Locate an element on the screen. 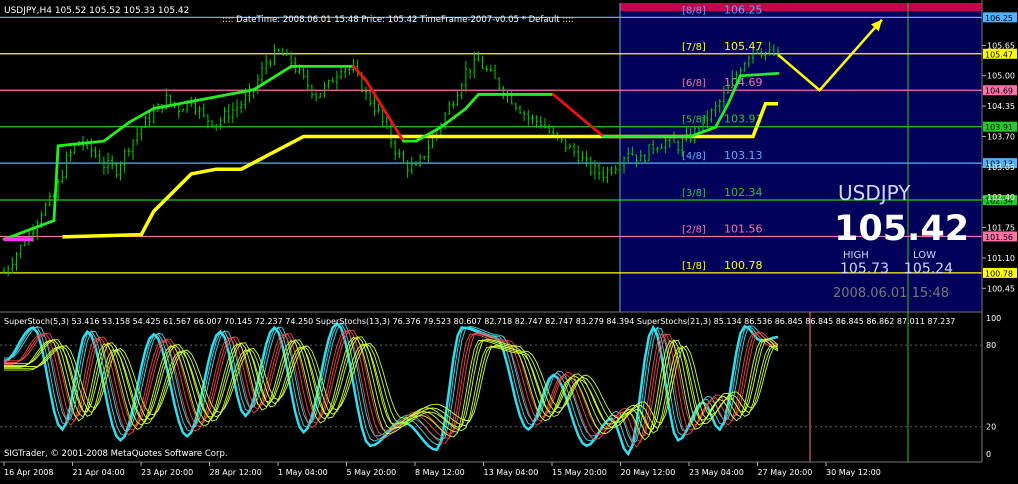  price-tick-8: 100.45 is located at coordinates (1001, 288).